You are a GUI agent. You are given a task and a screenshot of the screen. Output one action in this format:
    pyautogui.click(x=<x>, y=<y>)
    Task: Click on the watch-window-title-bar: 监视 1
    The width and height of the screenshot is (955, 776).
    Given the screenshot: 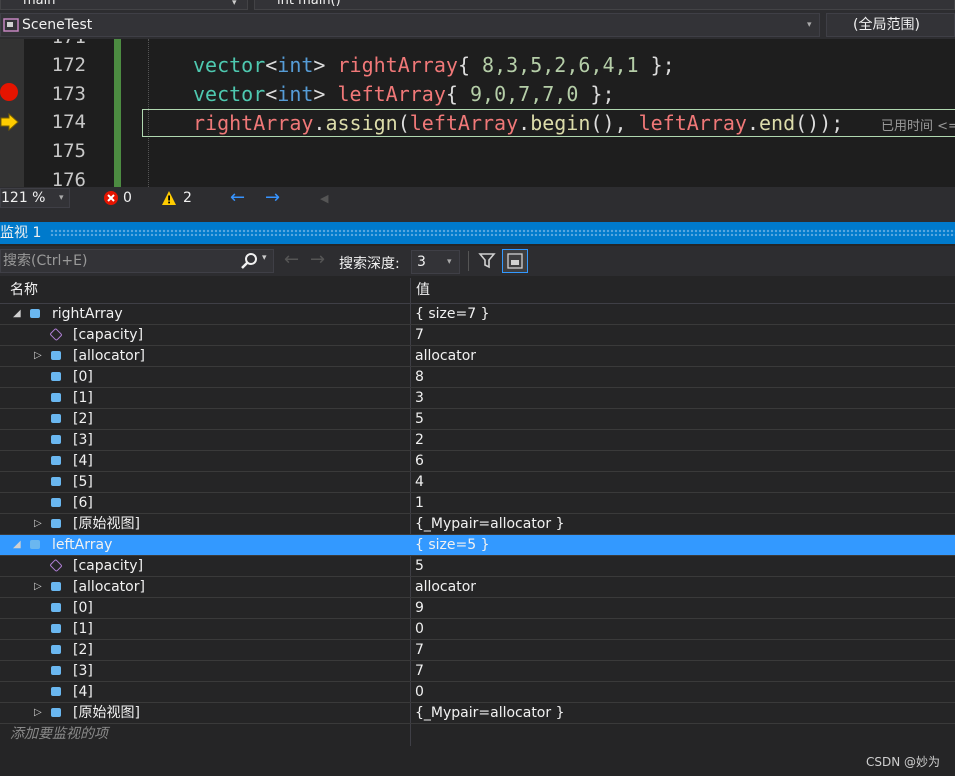 What is the action you would take?
    pyautogui.click(x=477, y=233)
    